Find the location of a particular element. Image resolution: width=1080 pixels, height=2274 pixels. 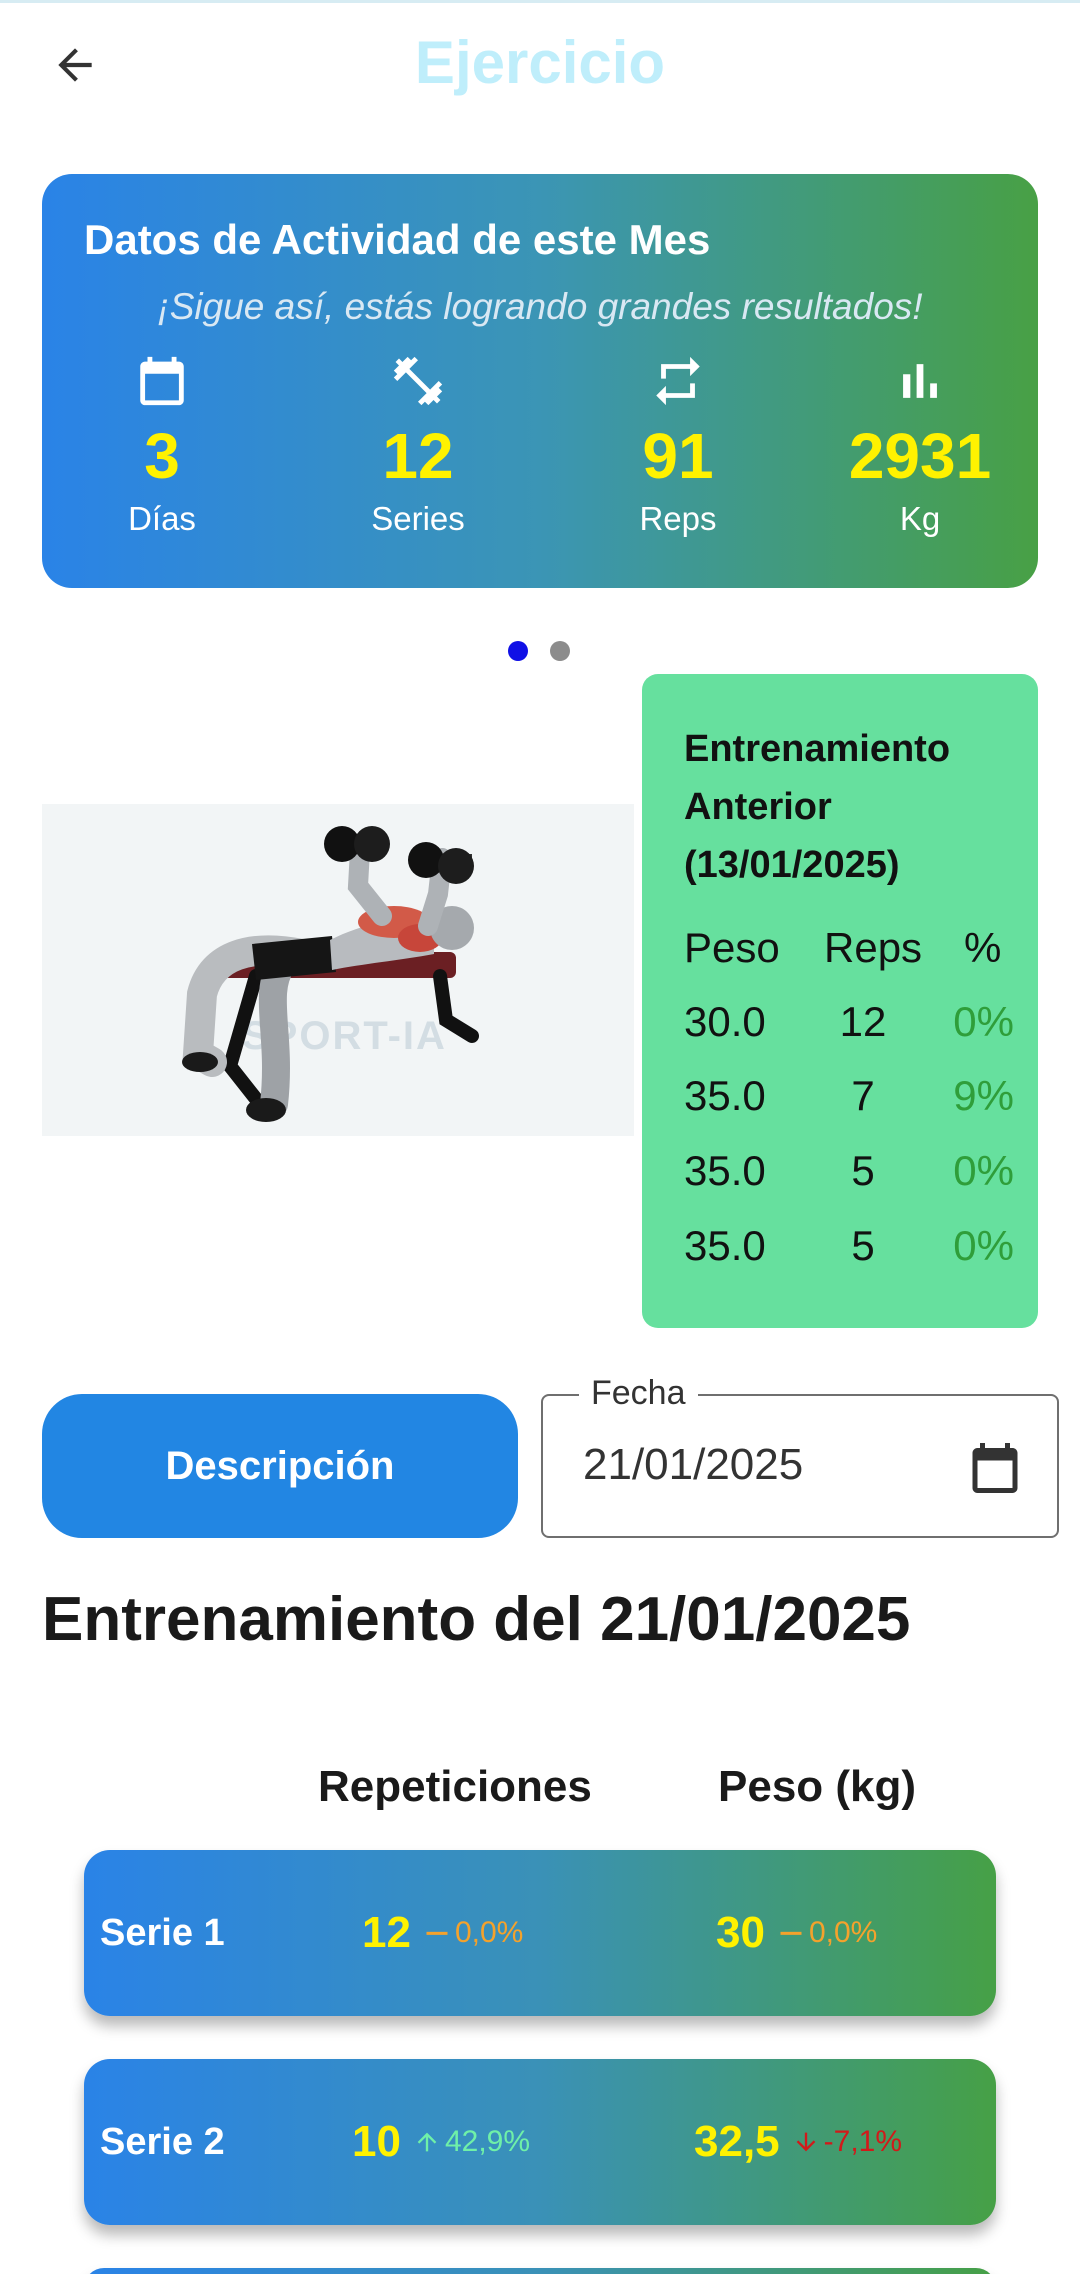

date-field-label: Fecha is located at coordinates (638, 1393).